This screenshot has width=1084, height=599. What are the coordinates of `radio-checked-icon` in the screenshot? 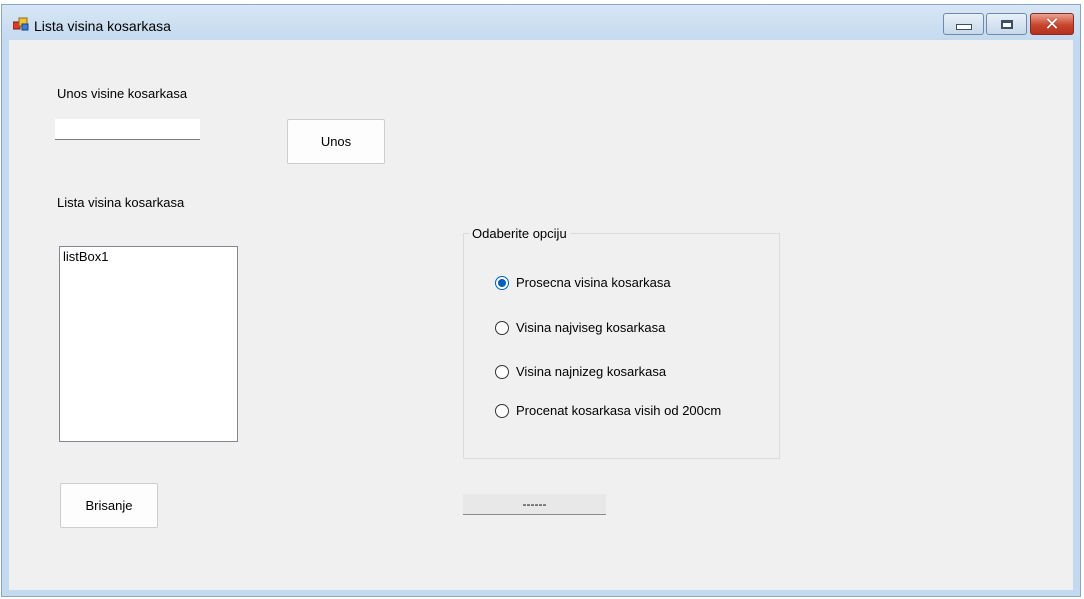 It's located at (502, 282).